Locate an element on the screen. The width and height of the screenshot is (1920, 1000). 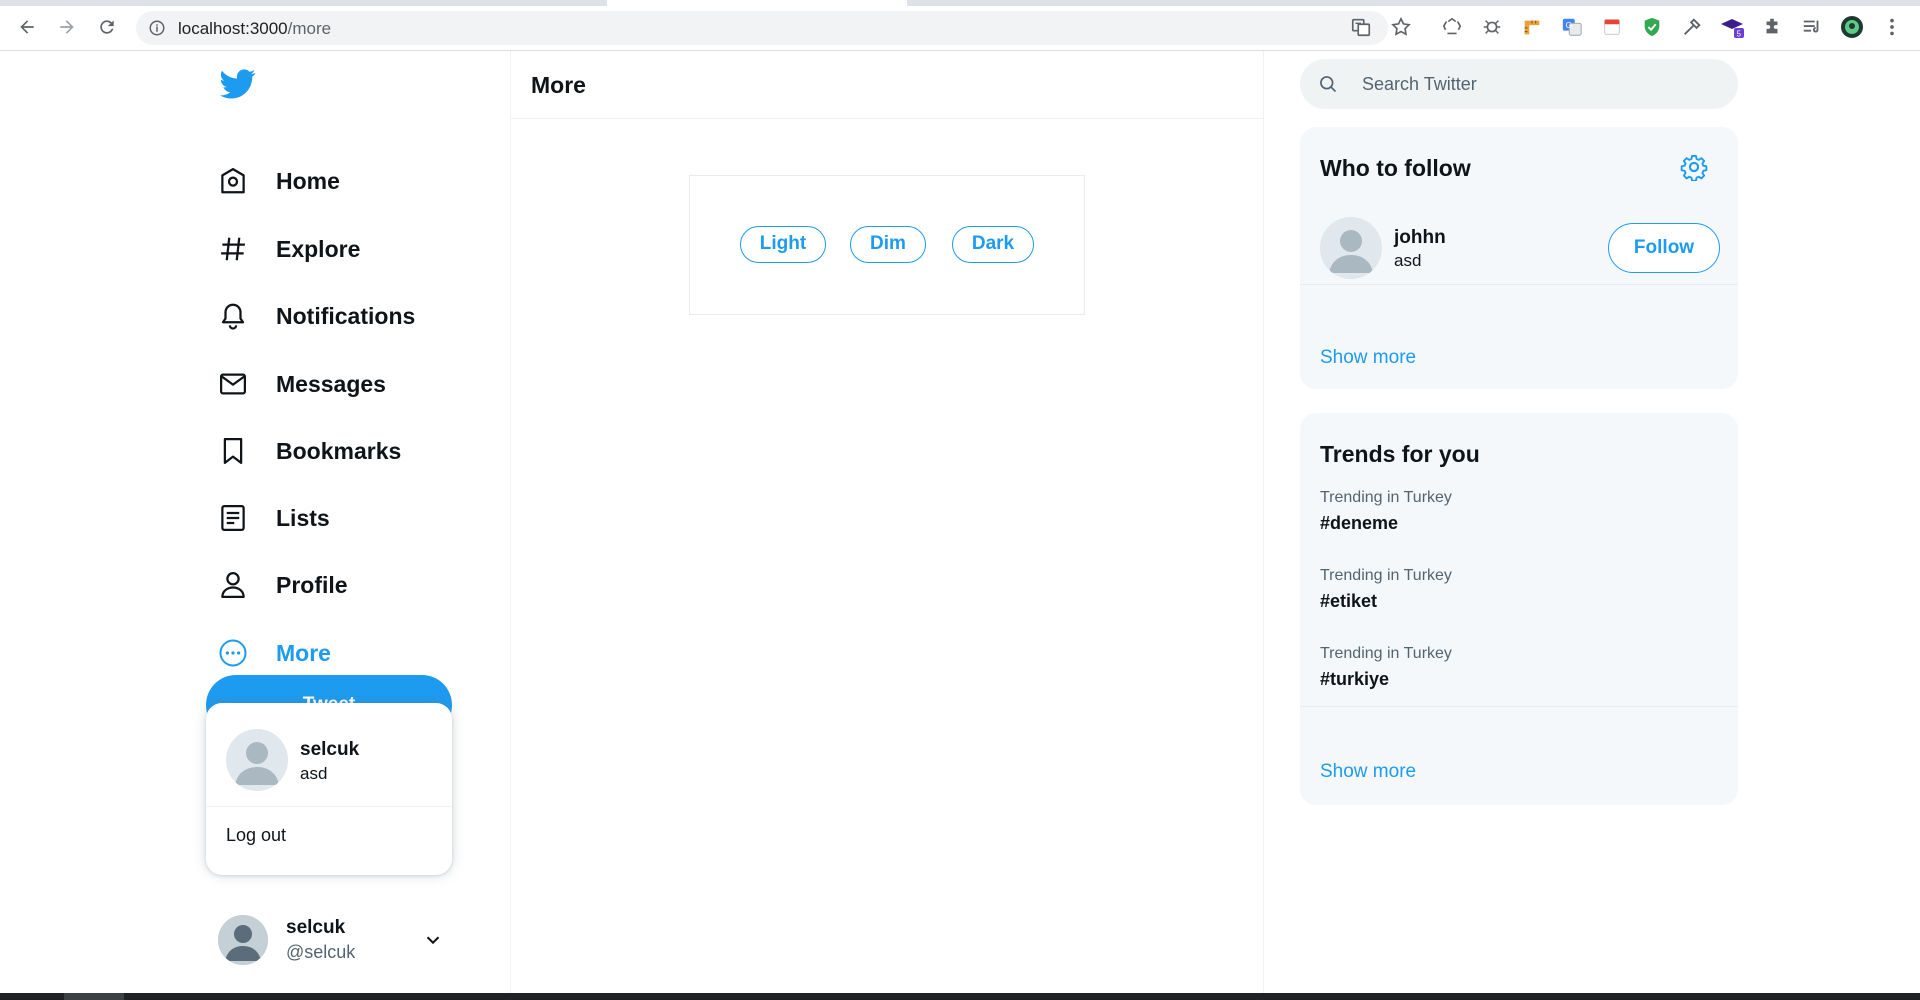
reload-icon is located at coordinates (107, 27).